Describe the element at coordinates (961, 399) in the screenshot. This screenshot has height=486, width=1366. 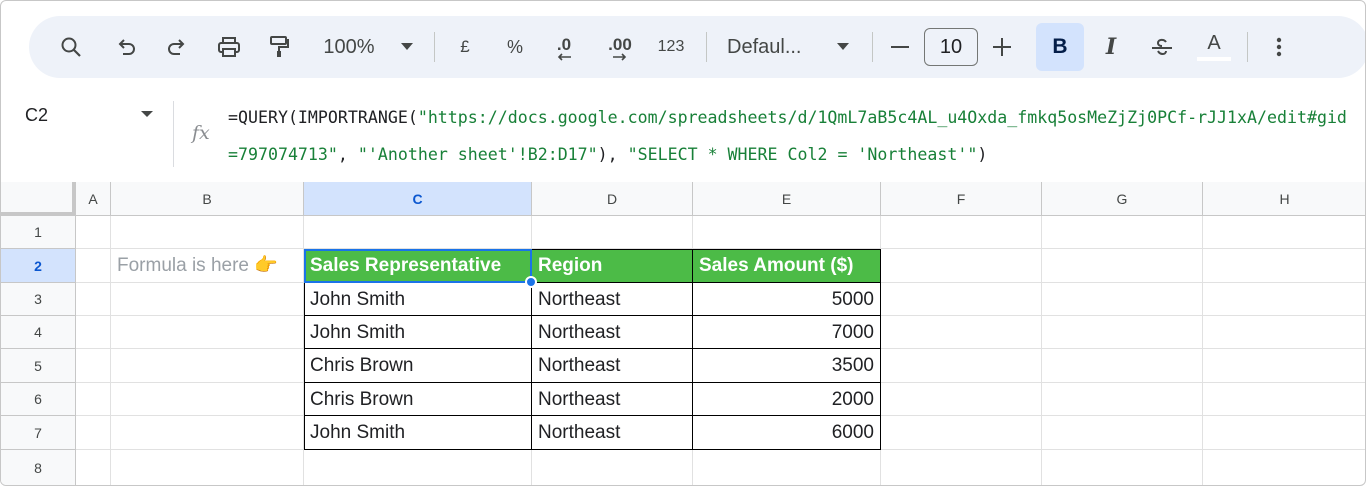
I see `cell-f6` at that location.